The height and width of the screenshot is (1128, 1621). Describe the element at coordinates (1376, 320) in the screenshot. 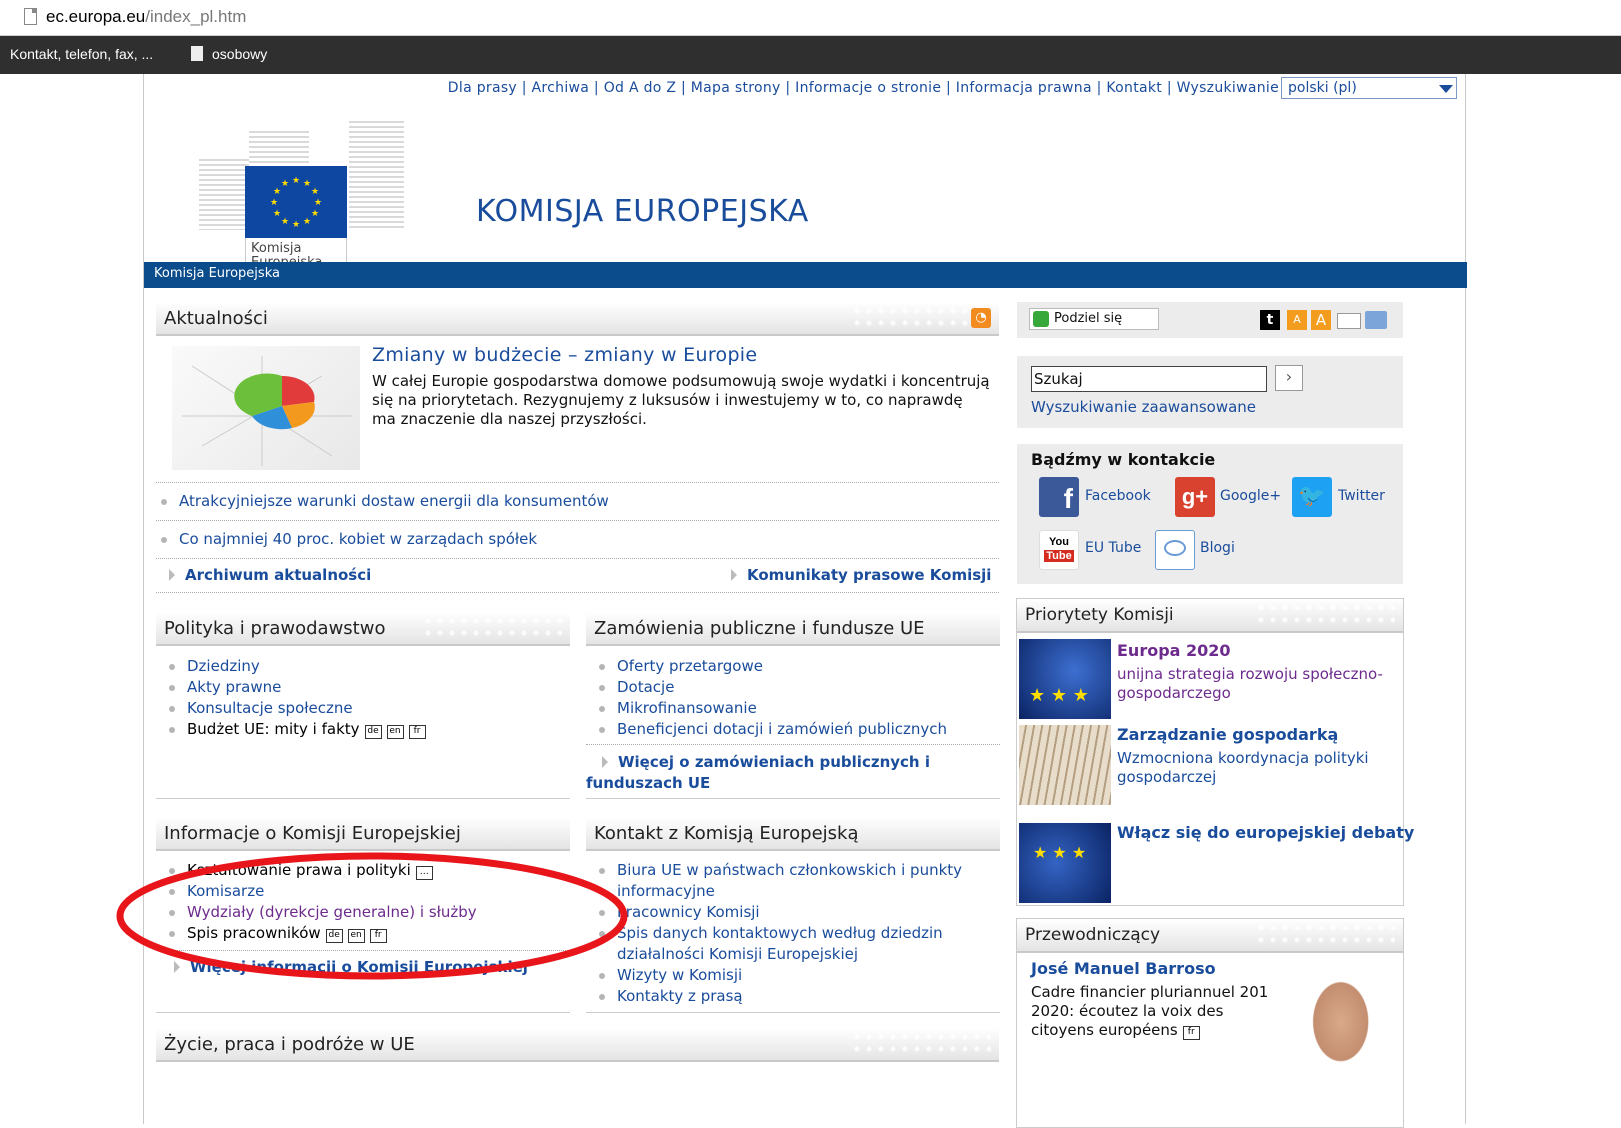

I see `print-icon` at that location.